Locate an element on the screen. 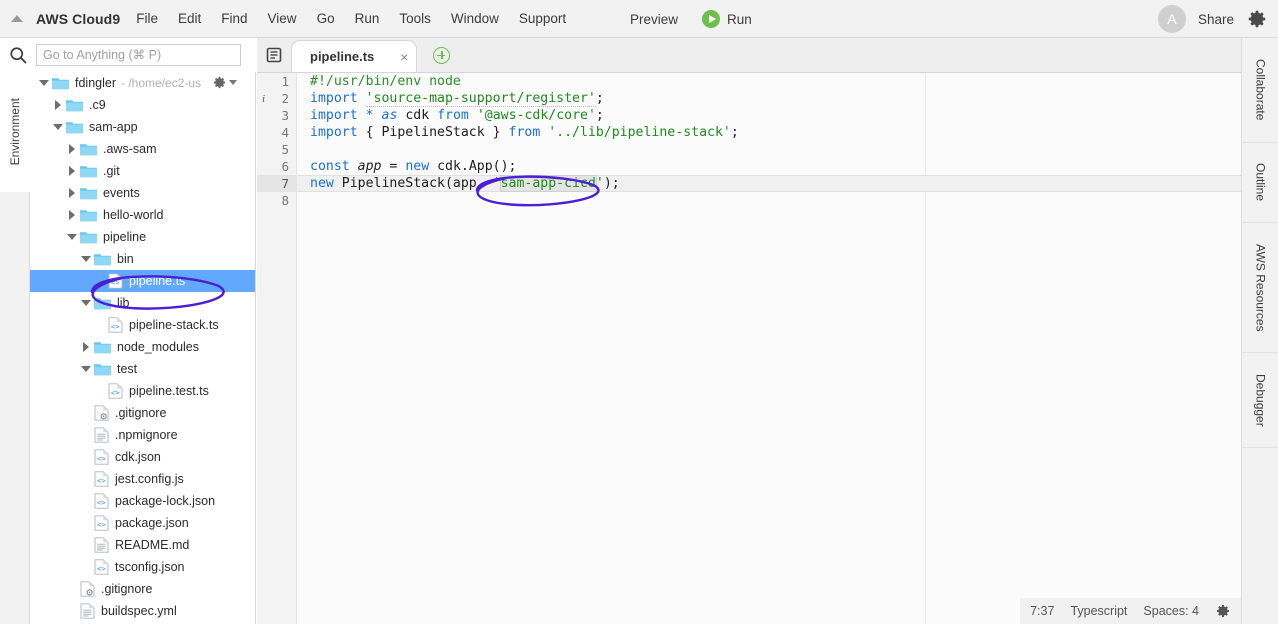  tab-pipeline-ts: pipeline.ts × is located at coordinates (354, 56).